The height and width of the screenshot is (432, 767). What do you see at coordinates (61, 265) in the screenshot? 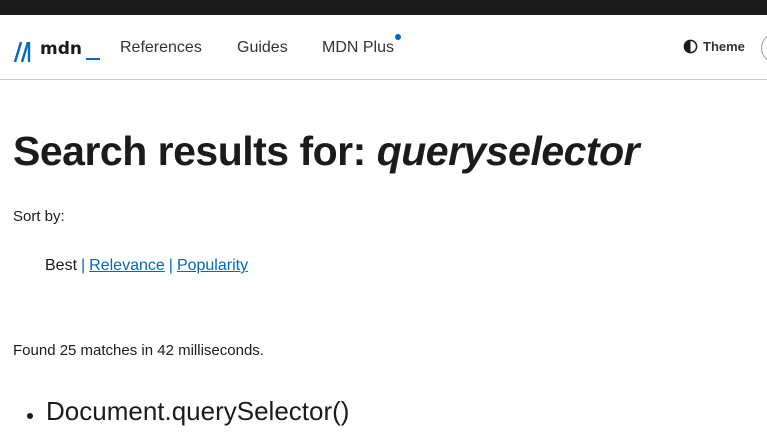
I see `sort-option-best: Best` at bounding box center [61, 265].